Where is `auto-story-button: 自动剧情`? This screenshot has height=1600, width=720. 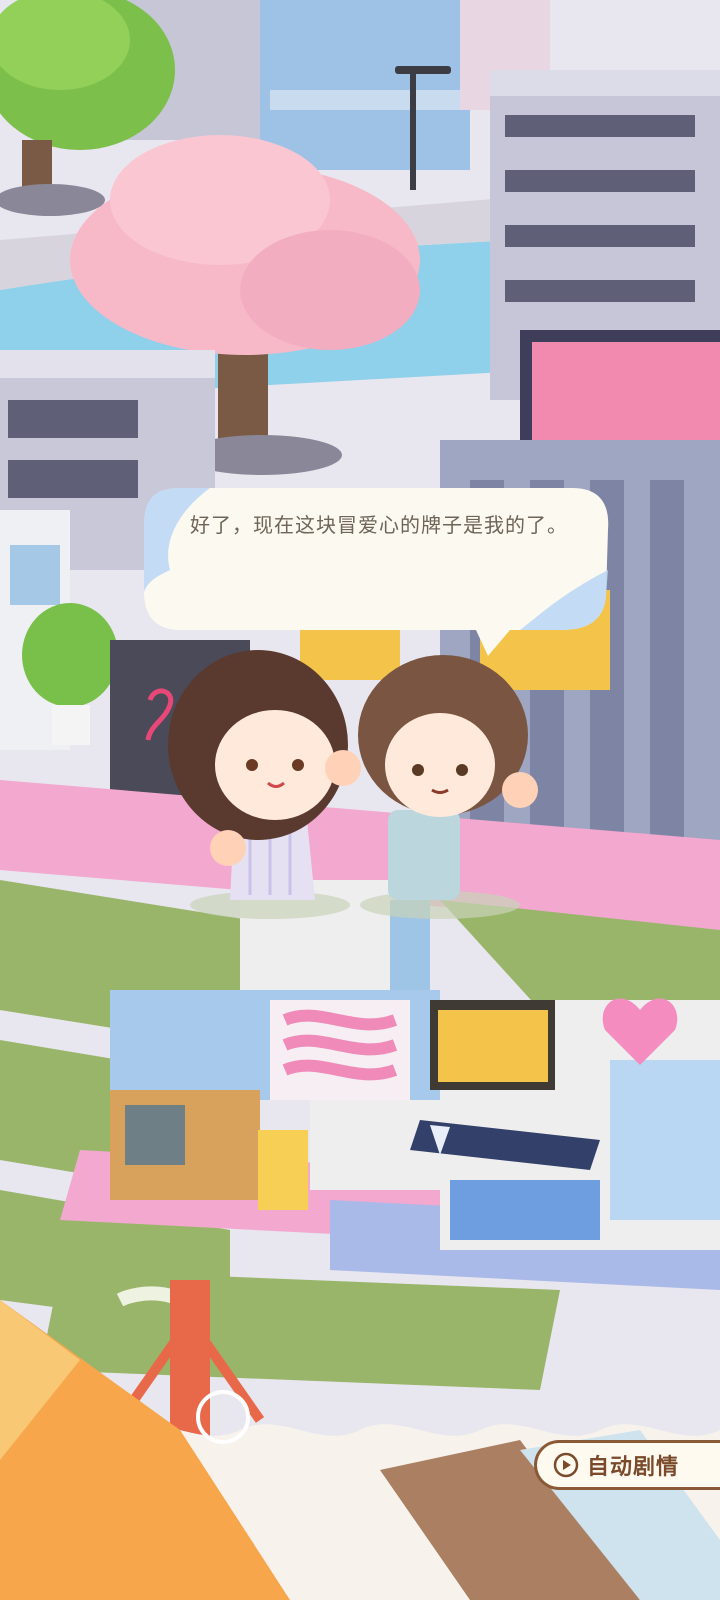 auto-story-button: 自动剧情 is located at coordinates (627, 1465).